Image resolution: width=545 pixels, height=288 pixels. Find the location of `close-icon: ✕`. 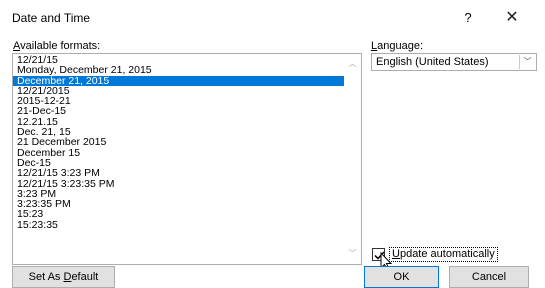

close-icon: ✕ is located at coordinates (512, 17).